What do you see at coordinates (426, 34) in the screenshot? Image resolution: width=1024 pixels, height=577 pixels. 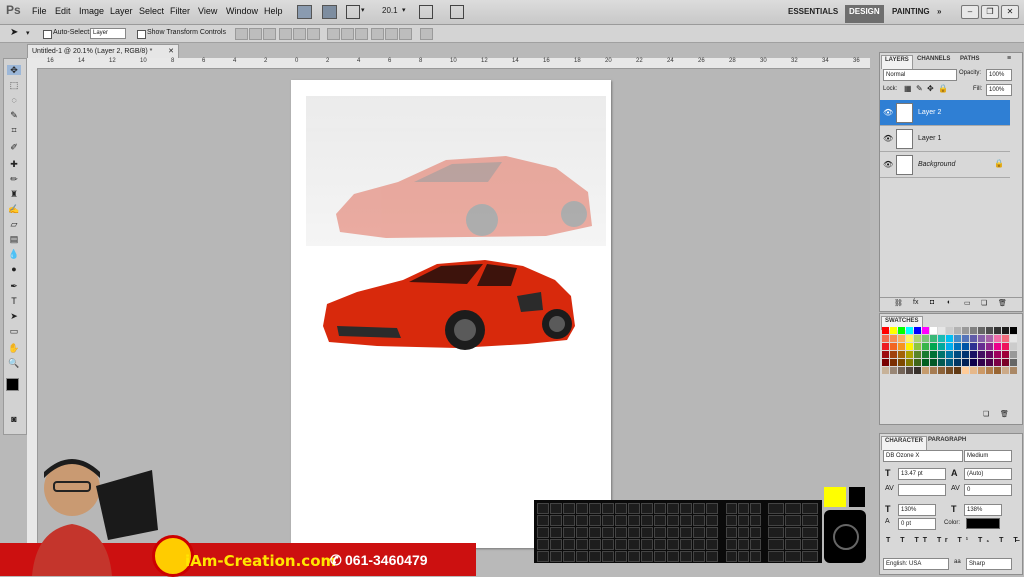 I see `auto-align-icon` at bounding box center [426, 34].